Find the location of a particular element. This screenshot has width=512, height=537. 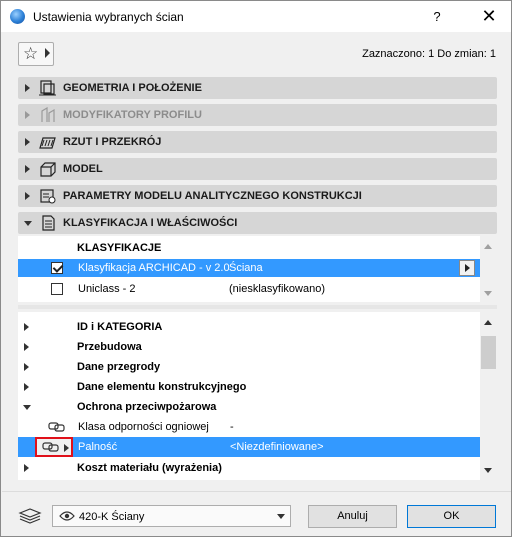

property-group-label: Koszt materiału (wyrażenia) is located at coordinates (149, 468).